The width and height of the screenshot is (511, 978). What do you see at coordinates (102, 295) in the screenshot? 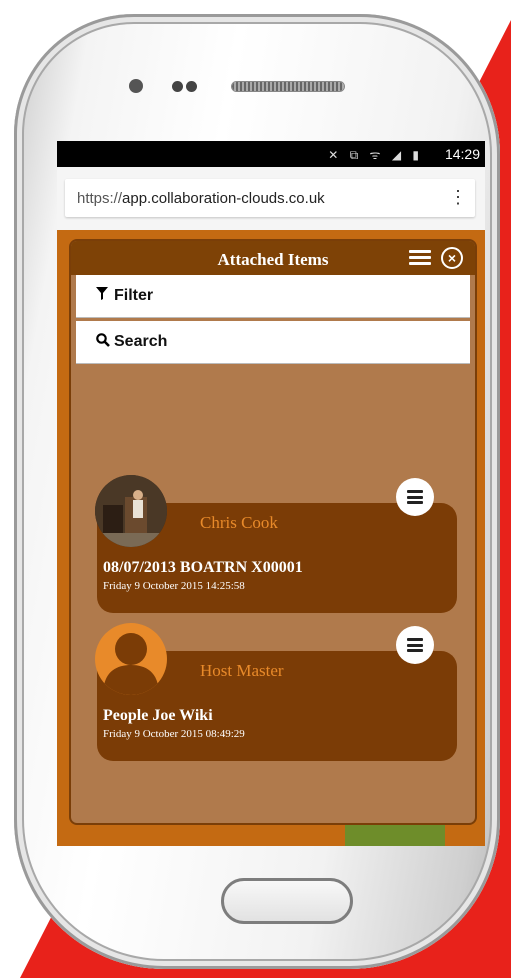
I see `filter-icon` at bounding box center [102, 295].